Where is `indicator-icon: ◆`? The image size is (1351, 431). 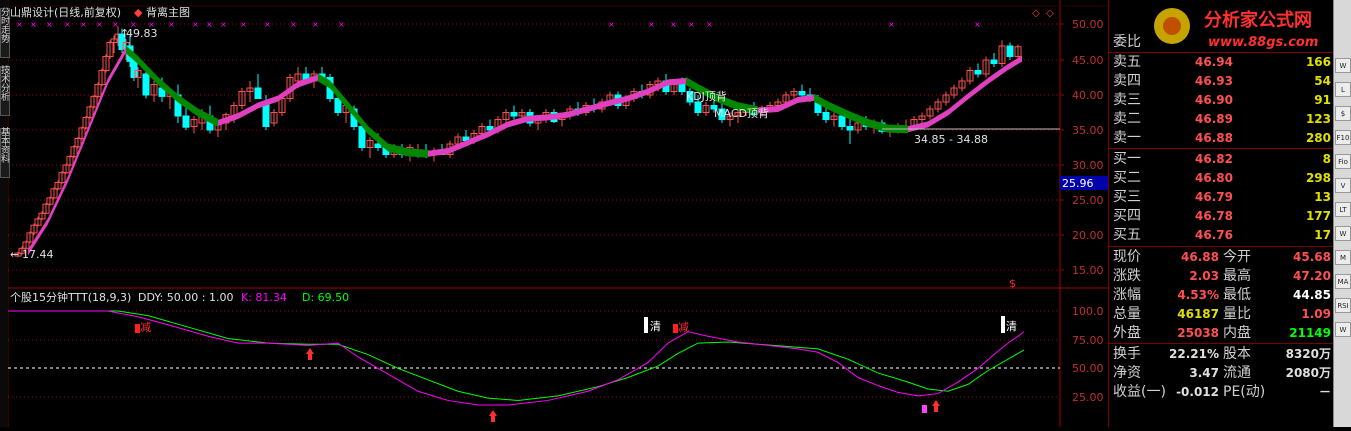 indicator-icon: ◆ is located at coordinates (138, 12).